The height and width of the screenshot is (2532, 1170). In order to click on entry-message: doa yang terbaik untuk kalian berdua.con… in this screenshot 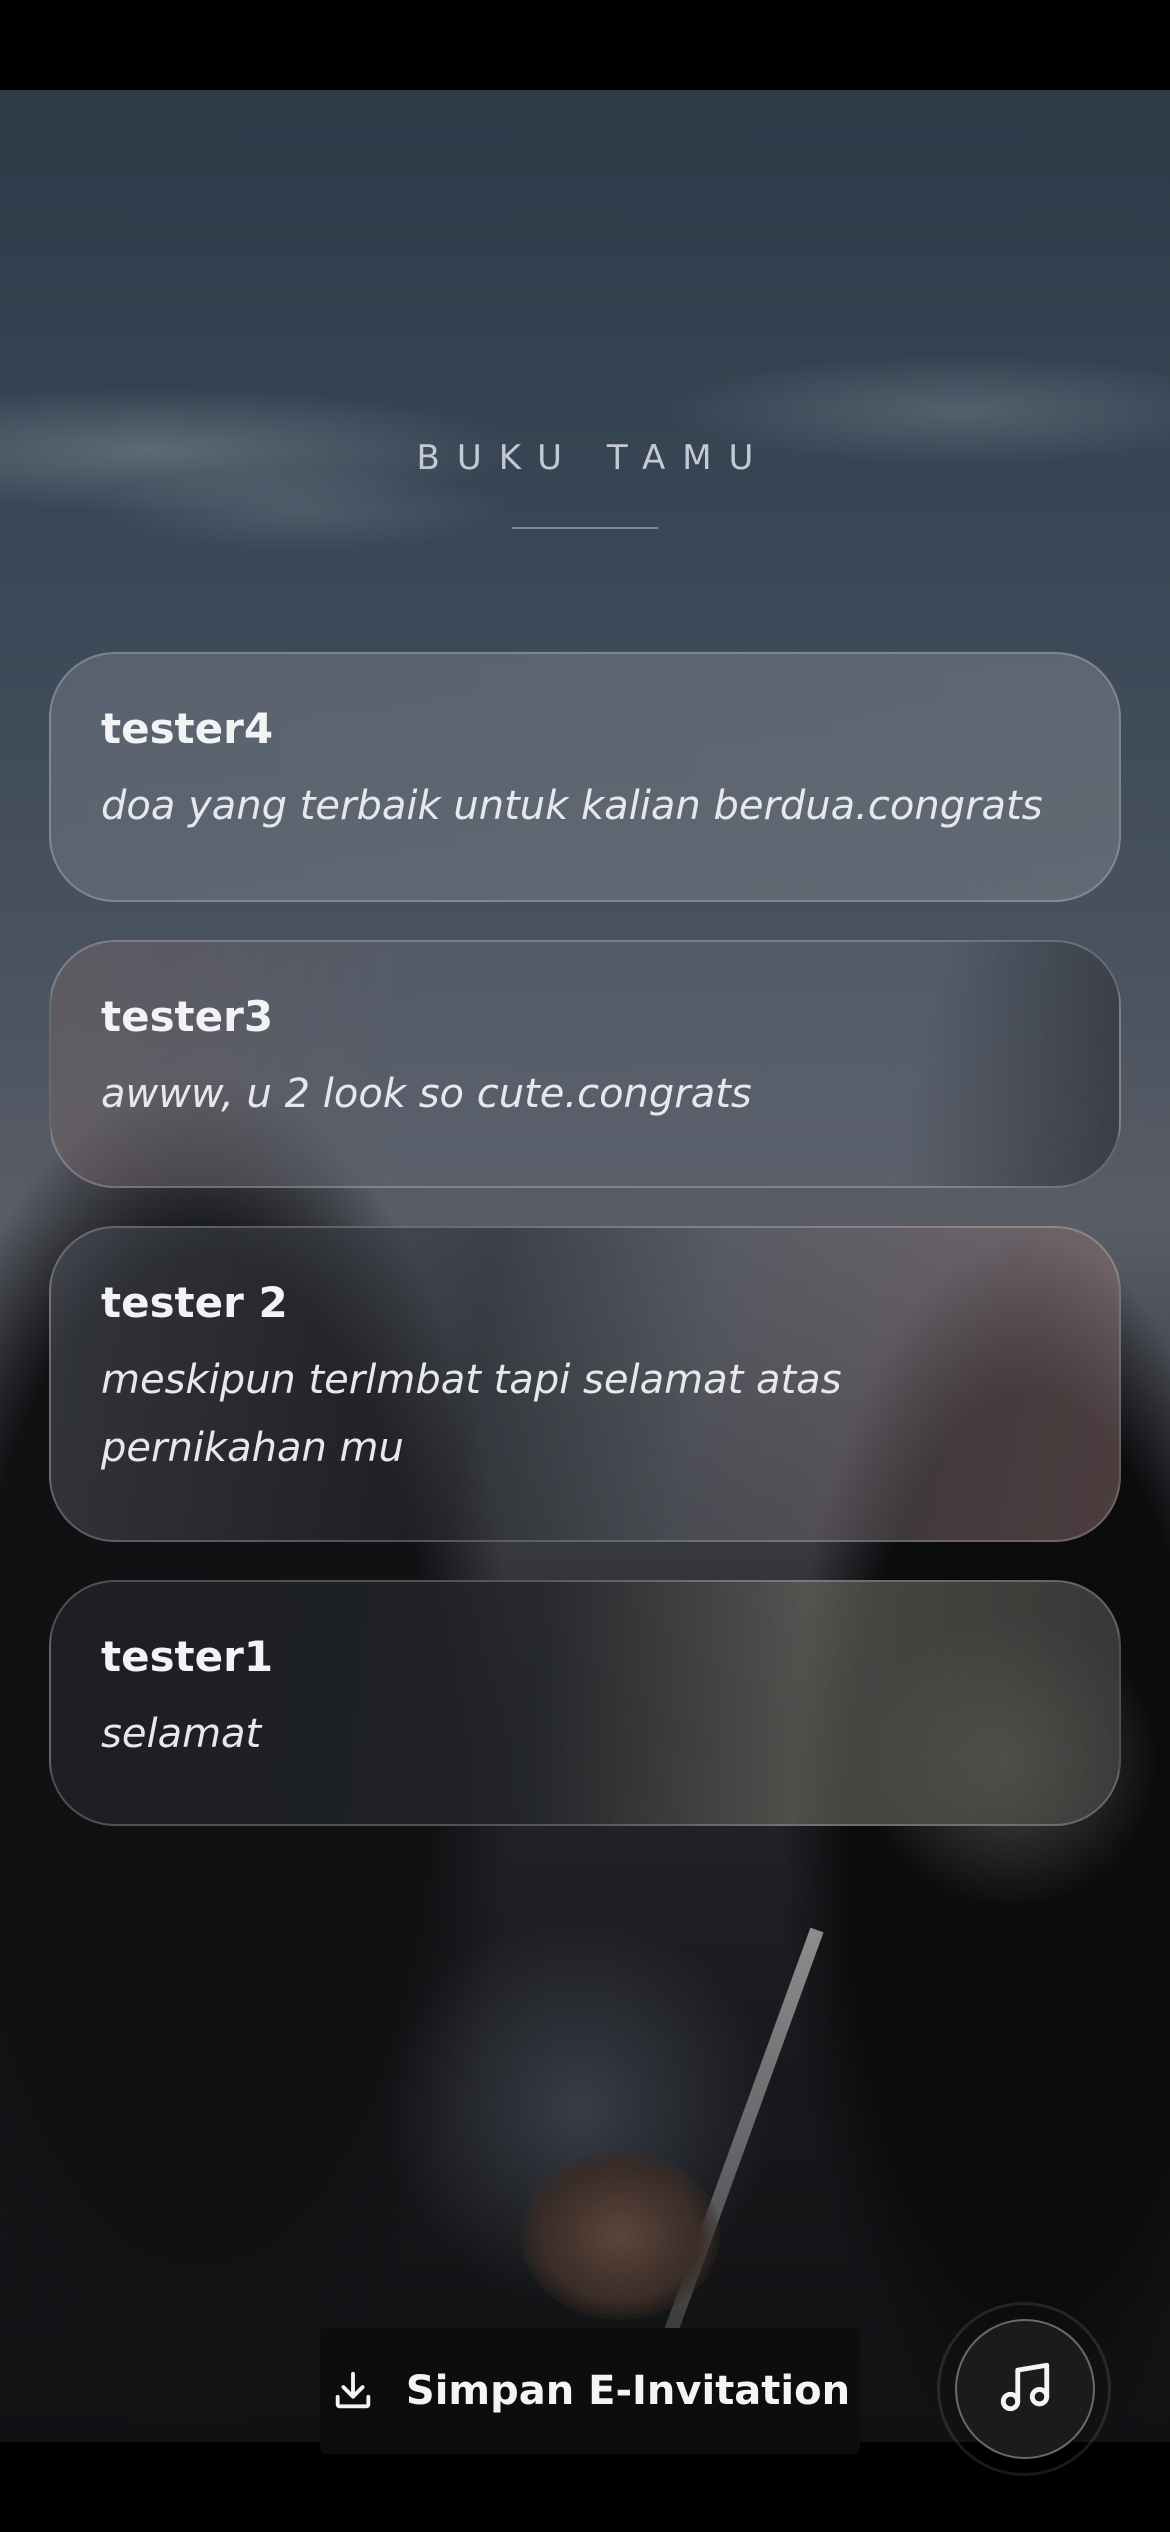, I will do `click(572, 806)`.